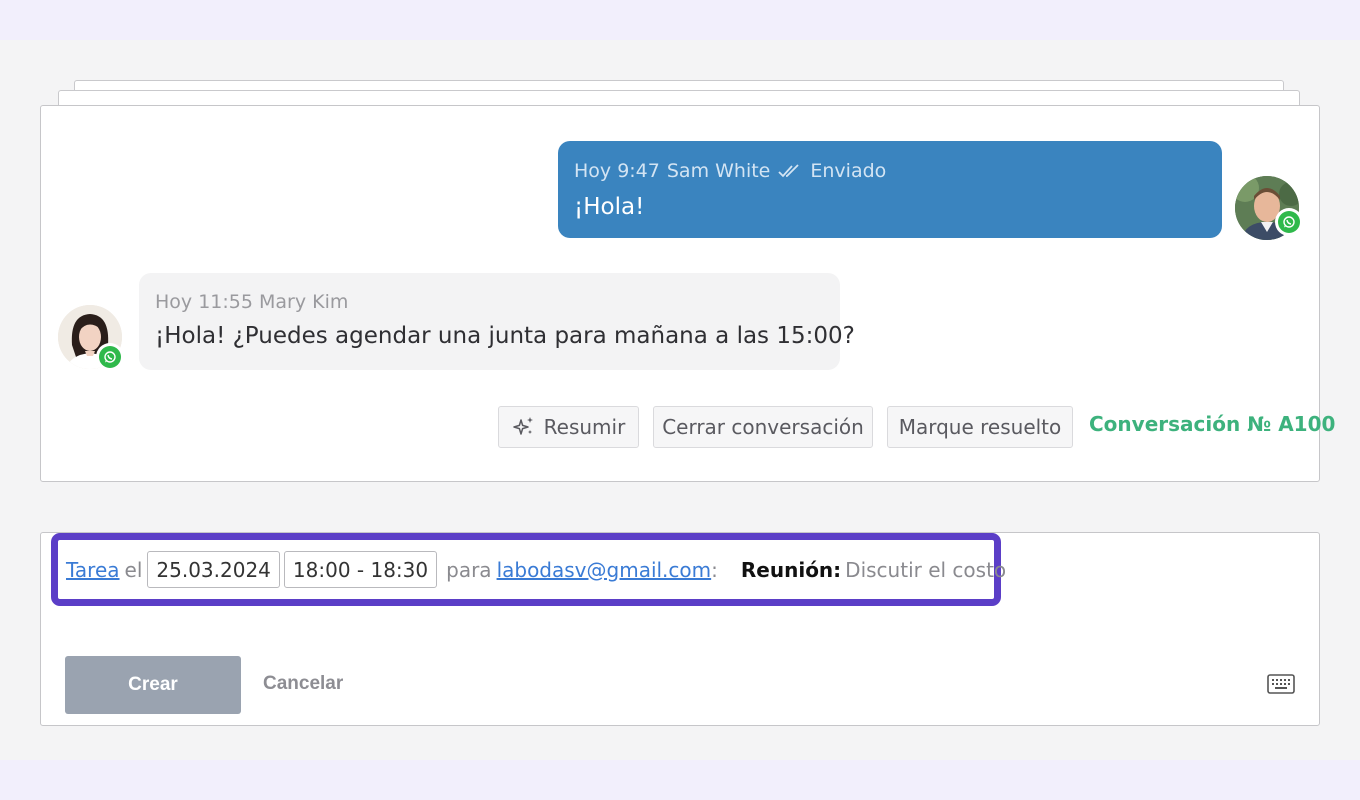  I want to click on task-on-word: el, so click(133, 569).